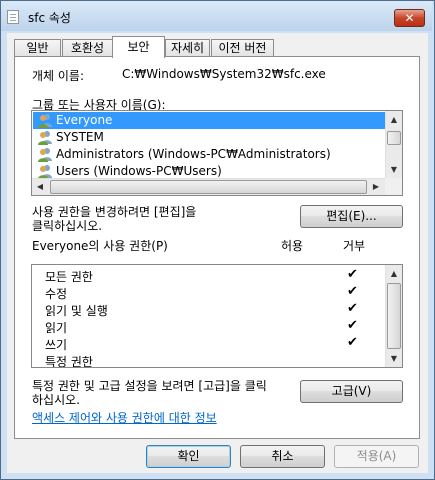  I want to click on list-item-system: SYSTEM, so click(209, 137).